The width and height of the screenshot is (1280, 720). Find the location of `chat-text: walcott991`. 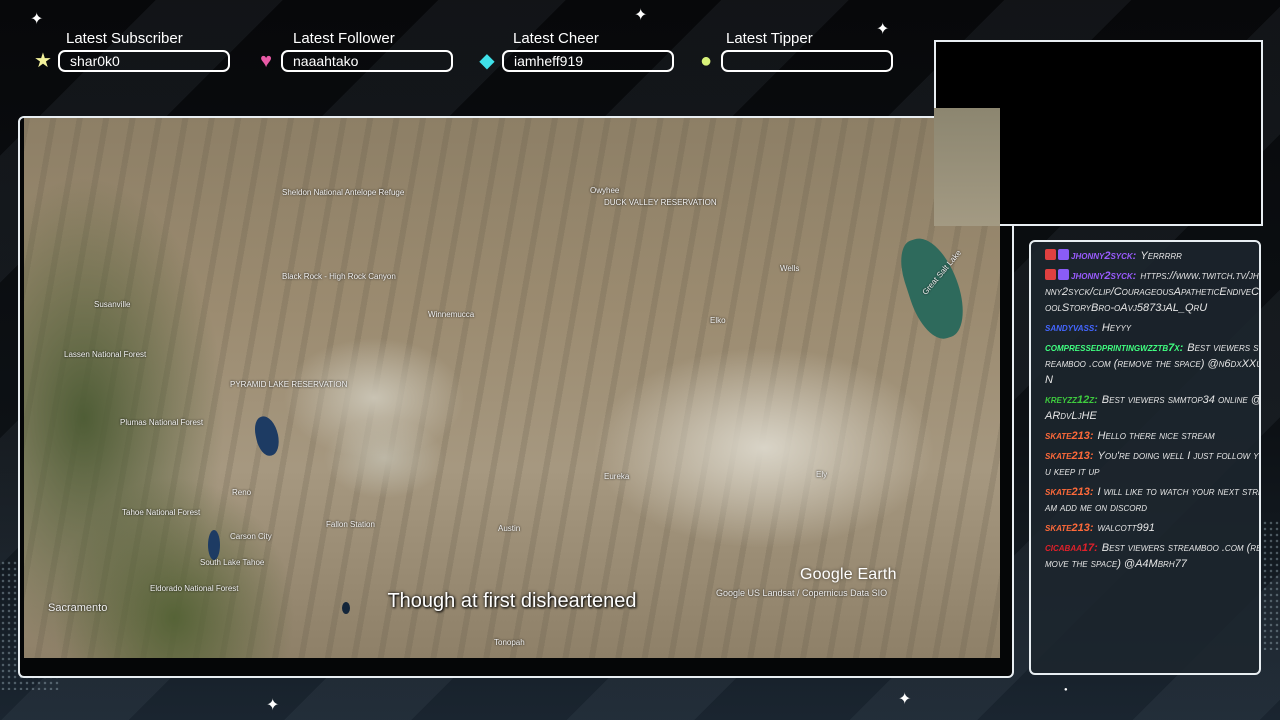

chat-text: walcott991 is located at coordinates (1126, 528).